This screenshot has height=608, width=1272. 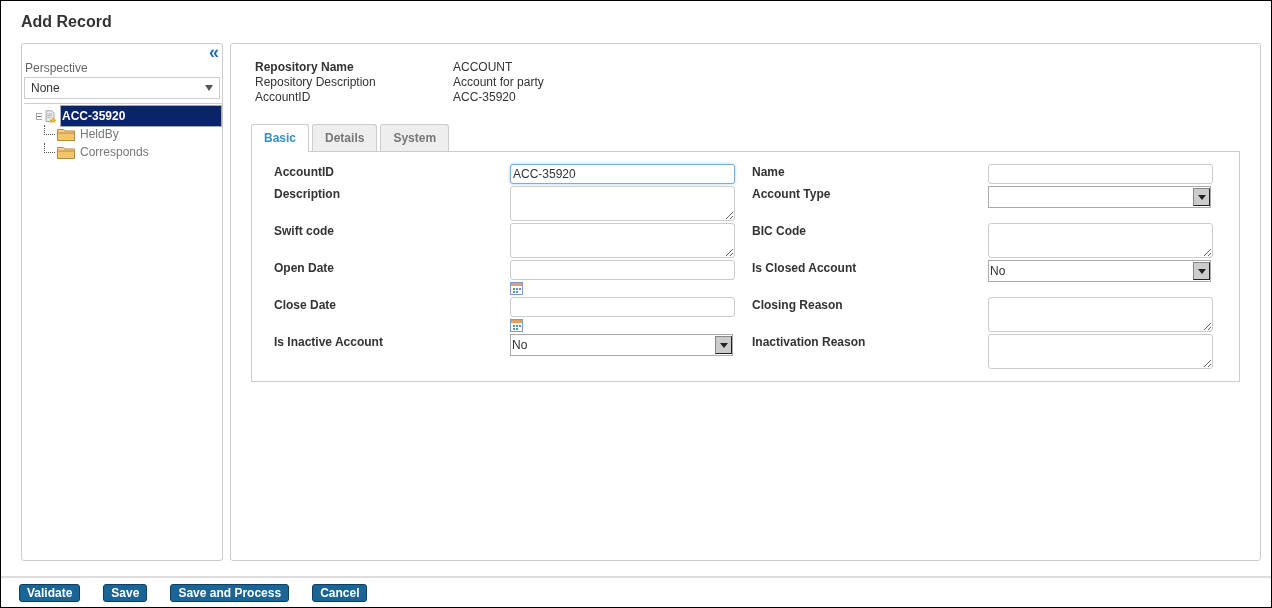 What do you see at coordinates (345, 137) in the screenshot?
I see `tab: Details` at bounding box center [345, 137].